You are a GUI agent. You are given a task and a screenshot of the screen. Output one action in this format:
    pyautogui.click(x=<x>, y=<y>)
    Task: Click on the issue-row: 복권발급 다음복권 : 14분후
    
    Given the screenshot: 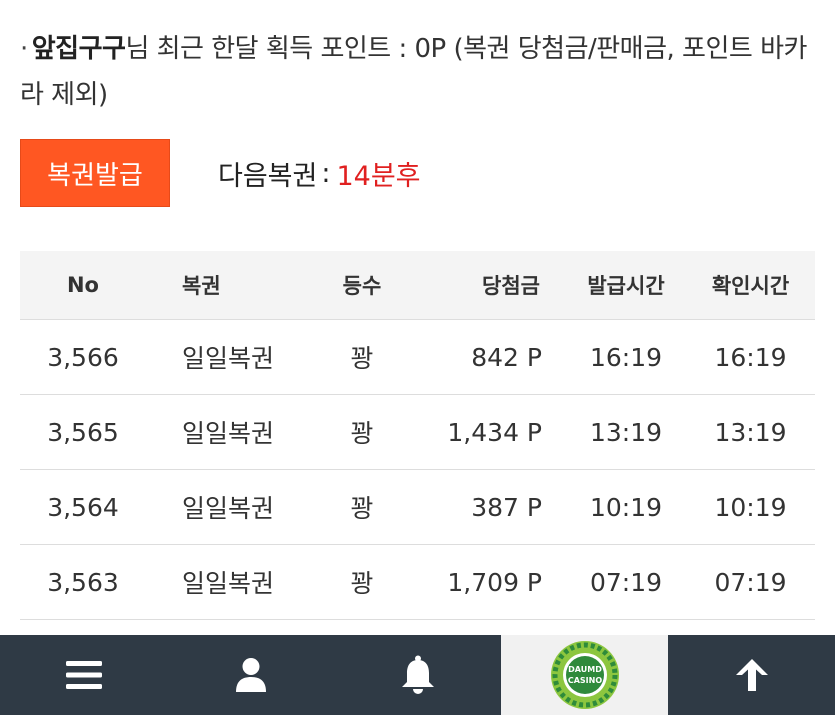 What is the action you would take?
    pyautogui.click(x=220, y=173)
    